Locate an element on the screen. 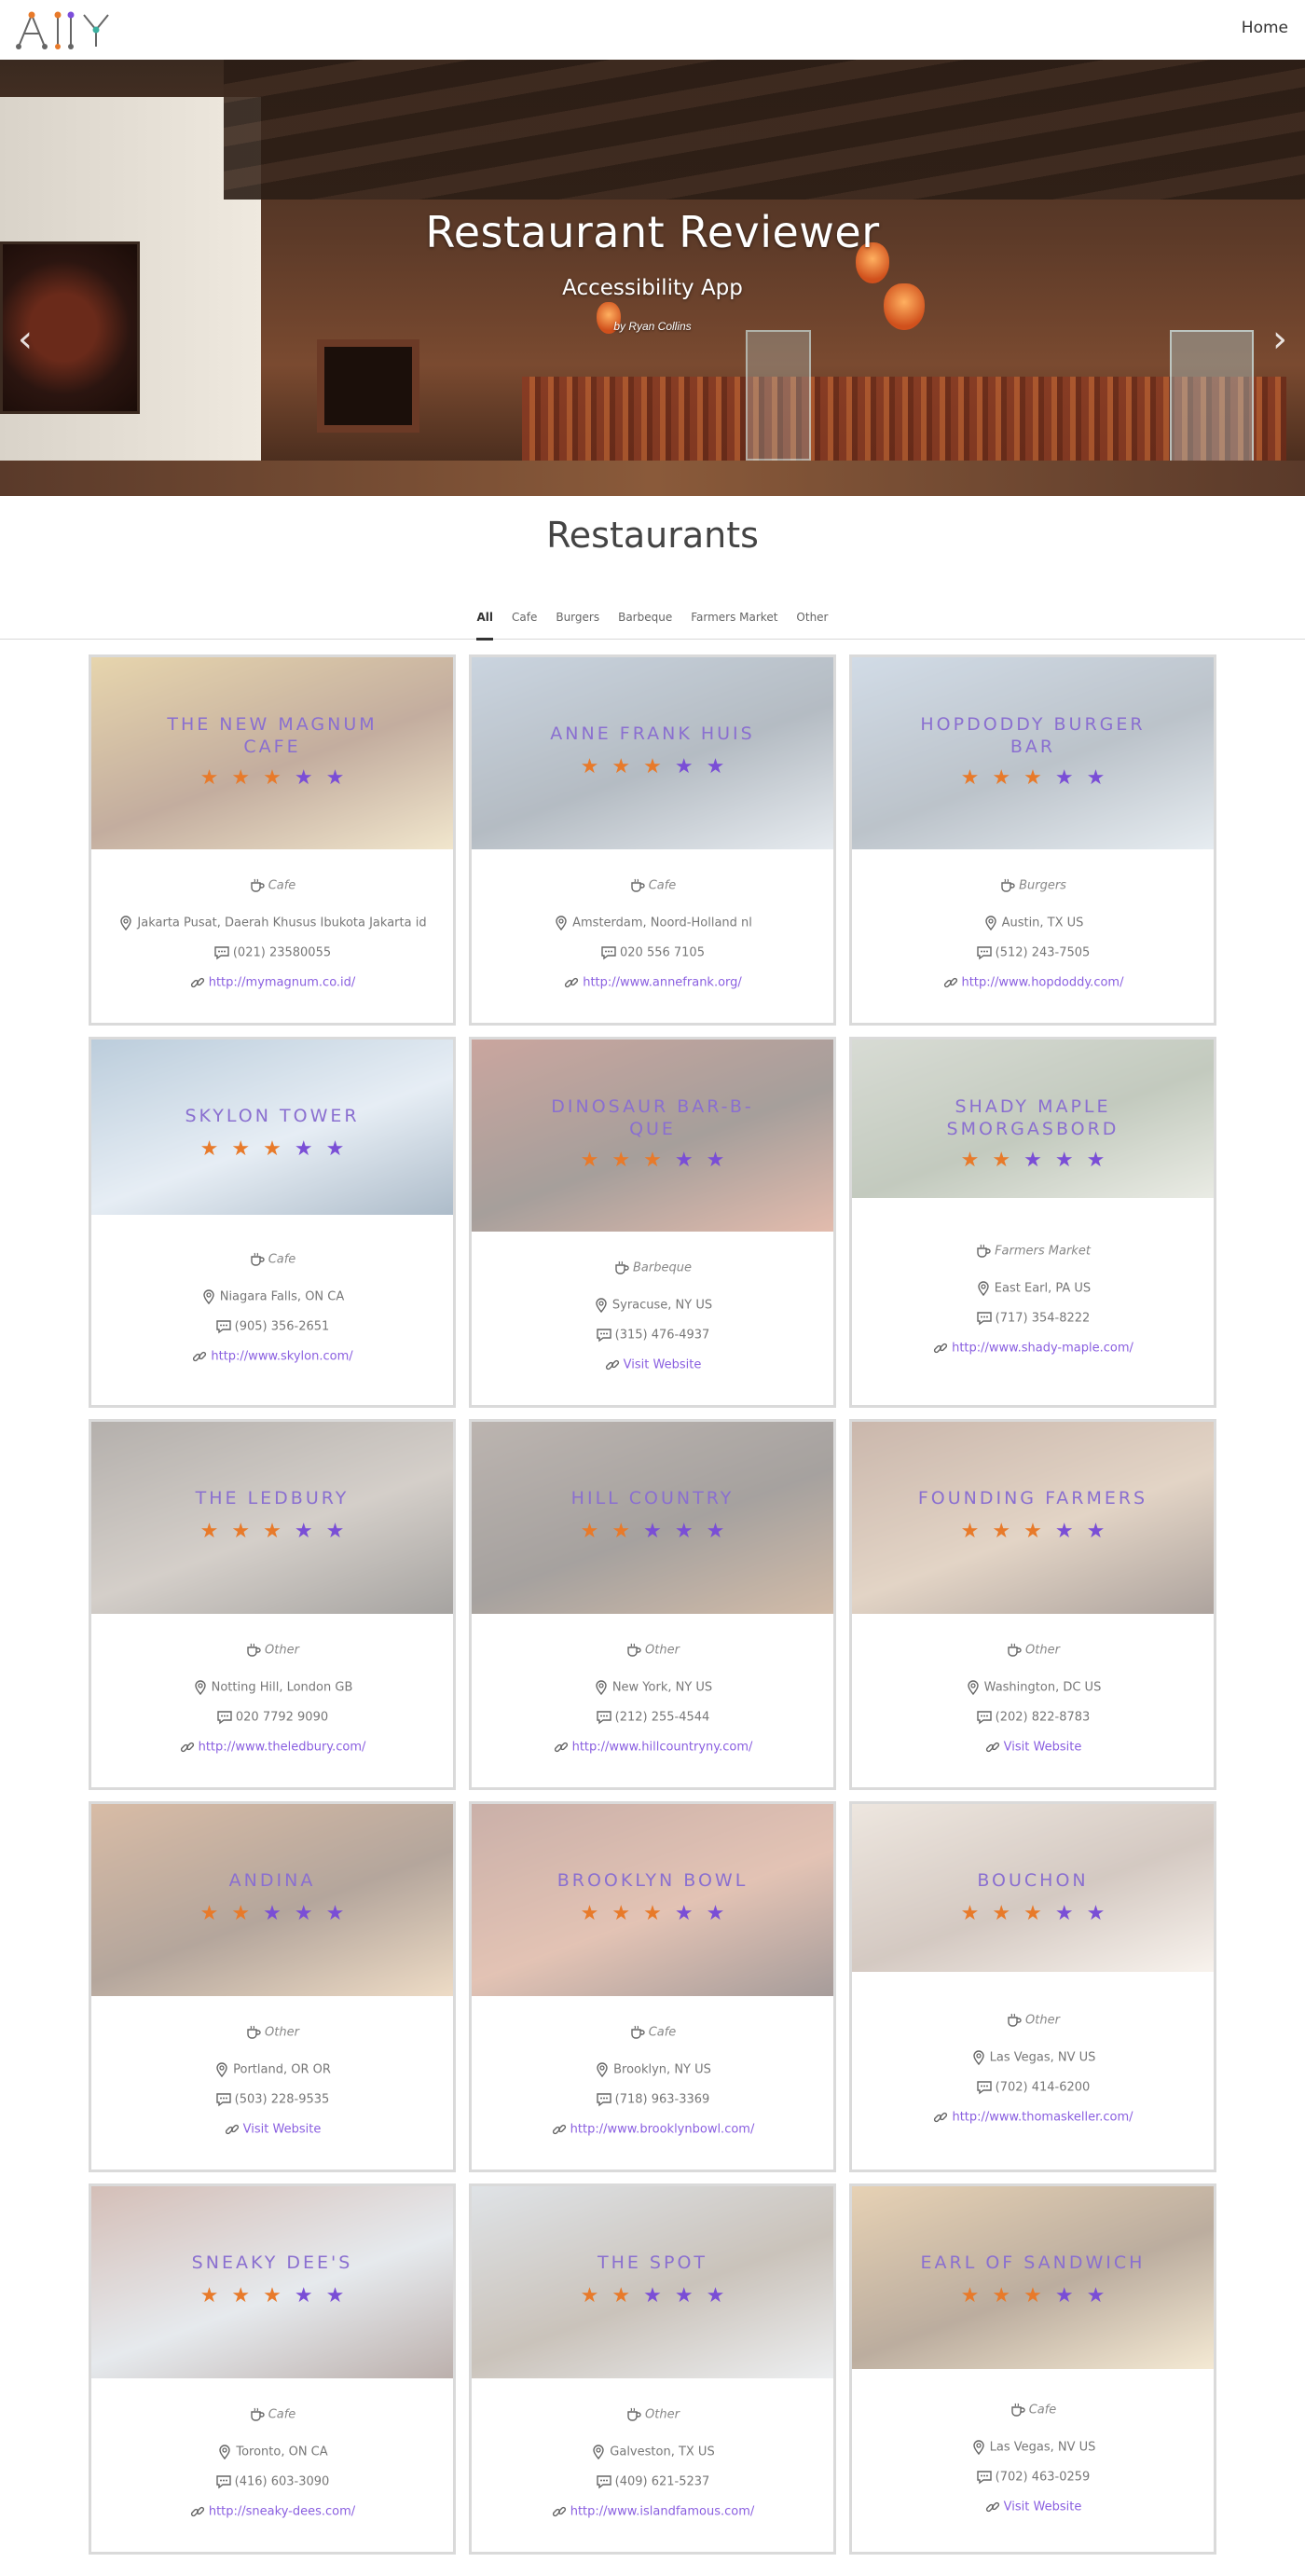 The image size is (1305, 2576). restaurant-address-line: East Earl, PA US is located at coordinates (1033, 1288).